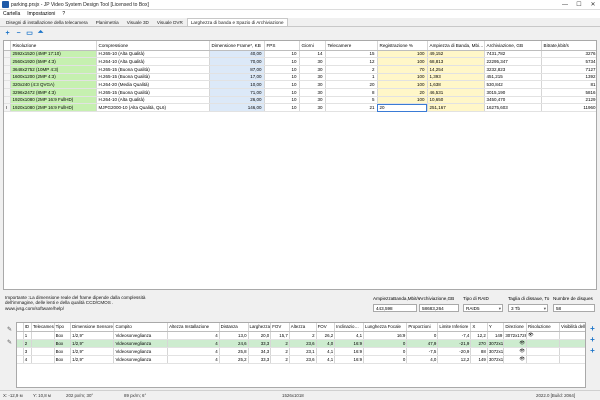 This screenshot has height=400, width=600. What do you see at coordinates (351, 107) in the screenshot?
I see `table-cell: 21` at bounding box center [351, 107].